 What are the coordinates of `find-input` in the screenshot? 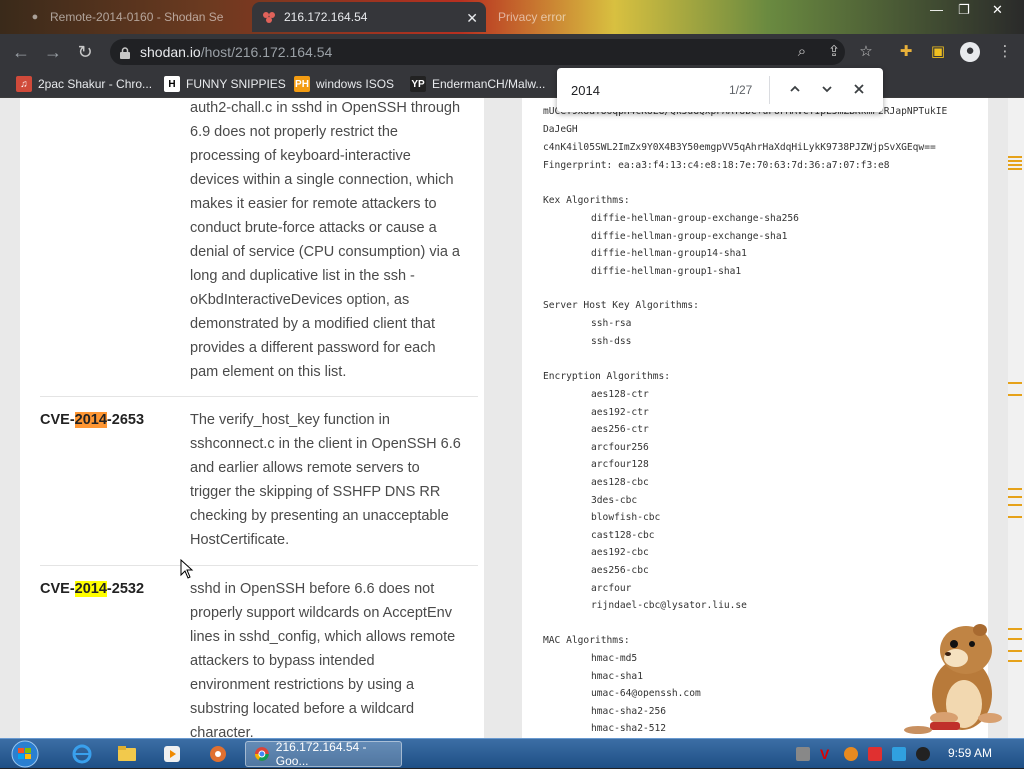 It's located at (646, 90).